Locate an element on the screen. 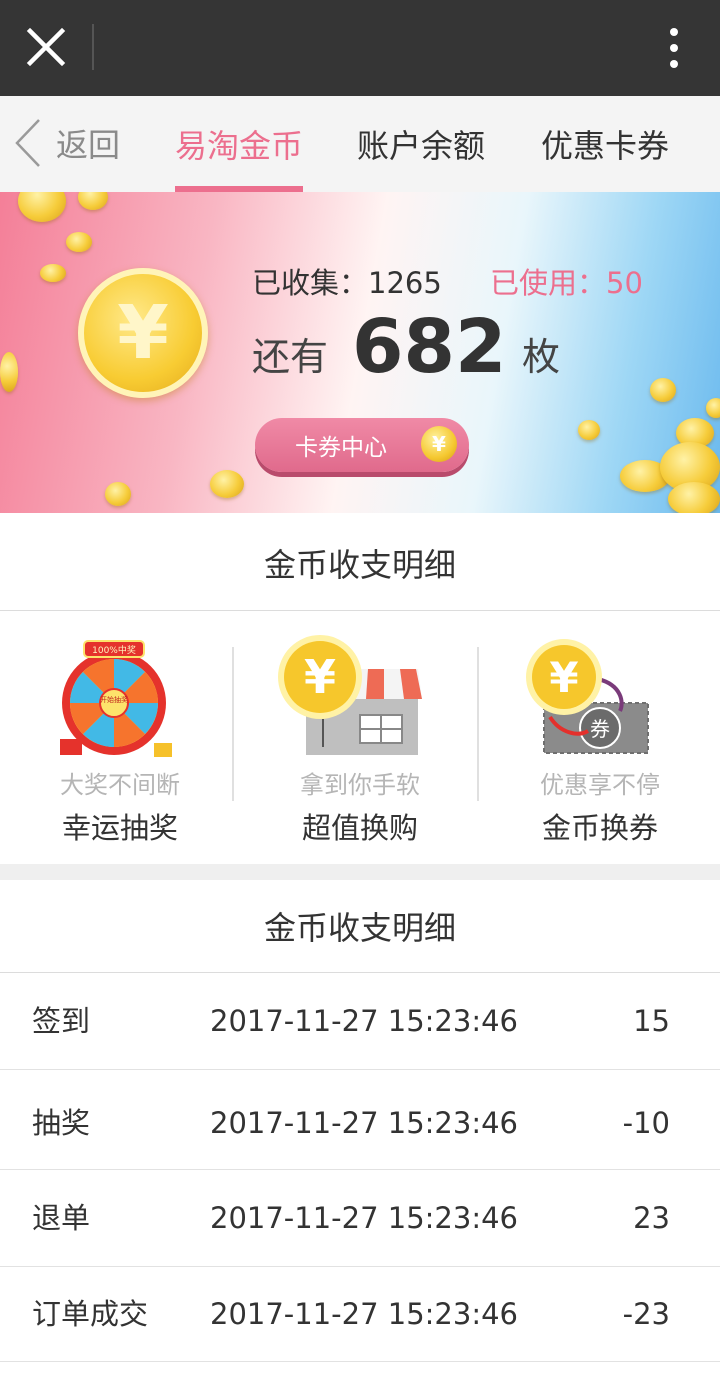 The image size is (720, 1400). record-type: 订单成交 is located at coordinates (90, 1314).